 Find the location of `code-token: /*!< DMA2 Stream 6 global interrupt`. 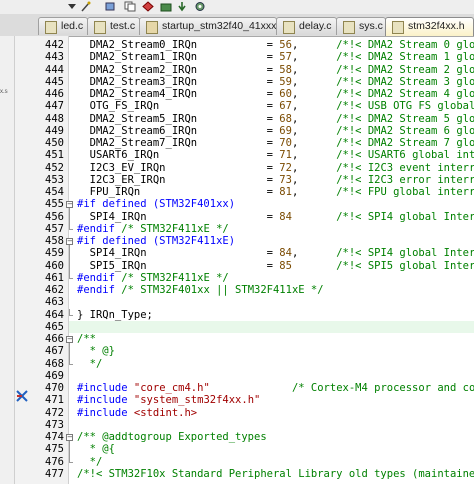

code-token: /*!< DMA2 Stream 6 global interrupt is located at coordinates (405, 130).